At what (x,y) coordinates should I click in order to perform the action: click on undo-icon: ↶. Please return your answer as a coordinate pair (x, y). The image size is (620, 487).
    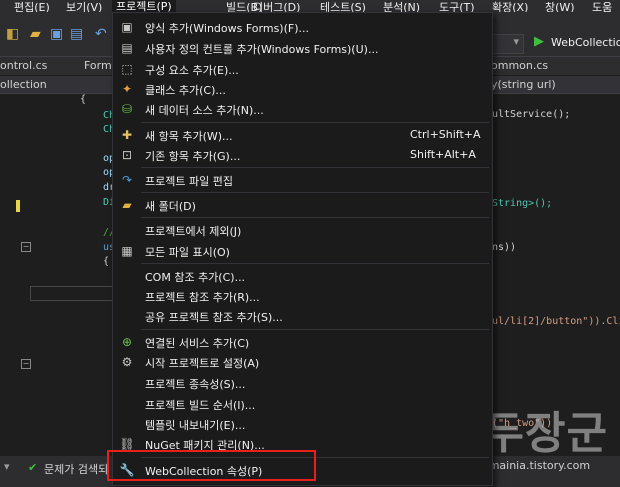
    Looking at the image, I should click on (101, 34).